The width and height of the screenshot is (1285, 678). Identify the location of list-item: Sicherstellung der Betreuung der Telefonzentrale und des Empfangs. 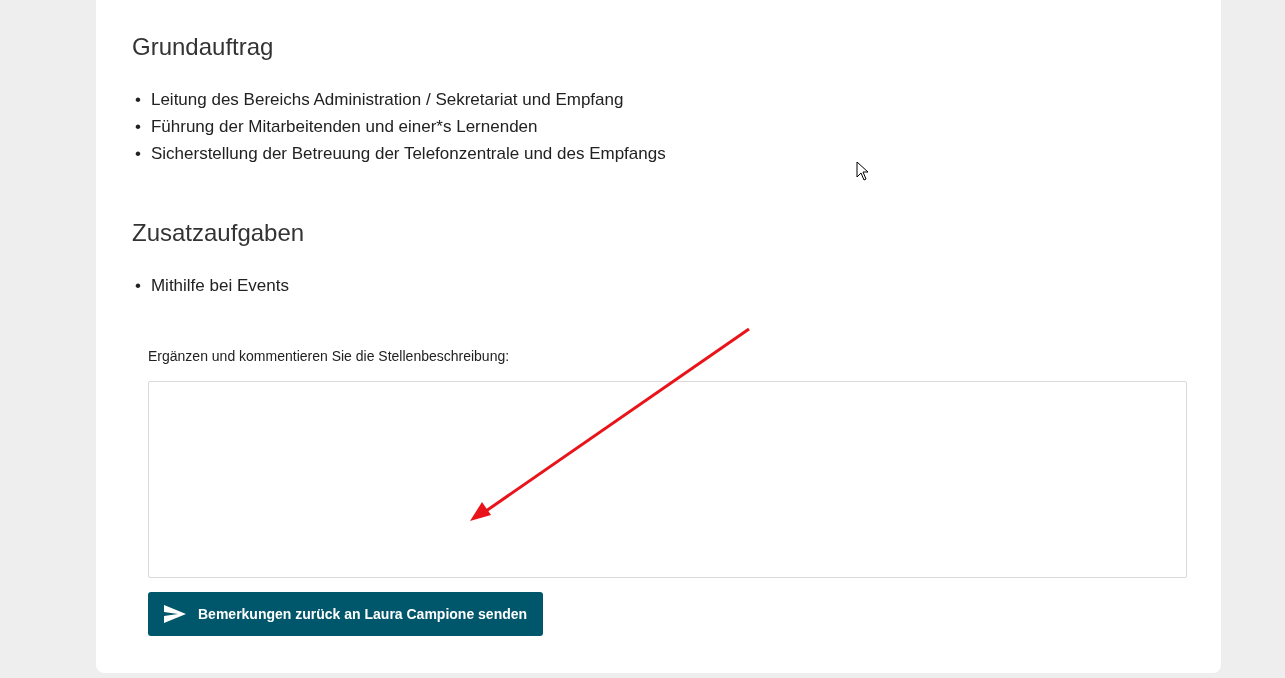
(408, 154).